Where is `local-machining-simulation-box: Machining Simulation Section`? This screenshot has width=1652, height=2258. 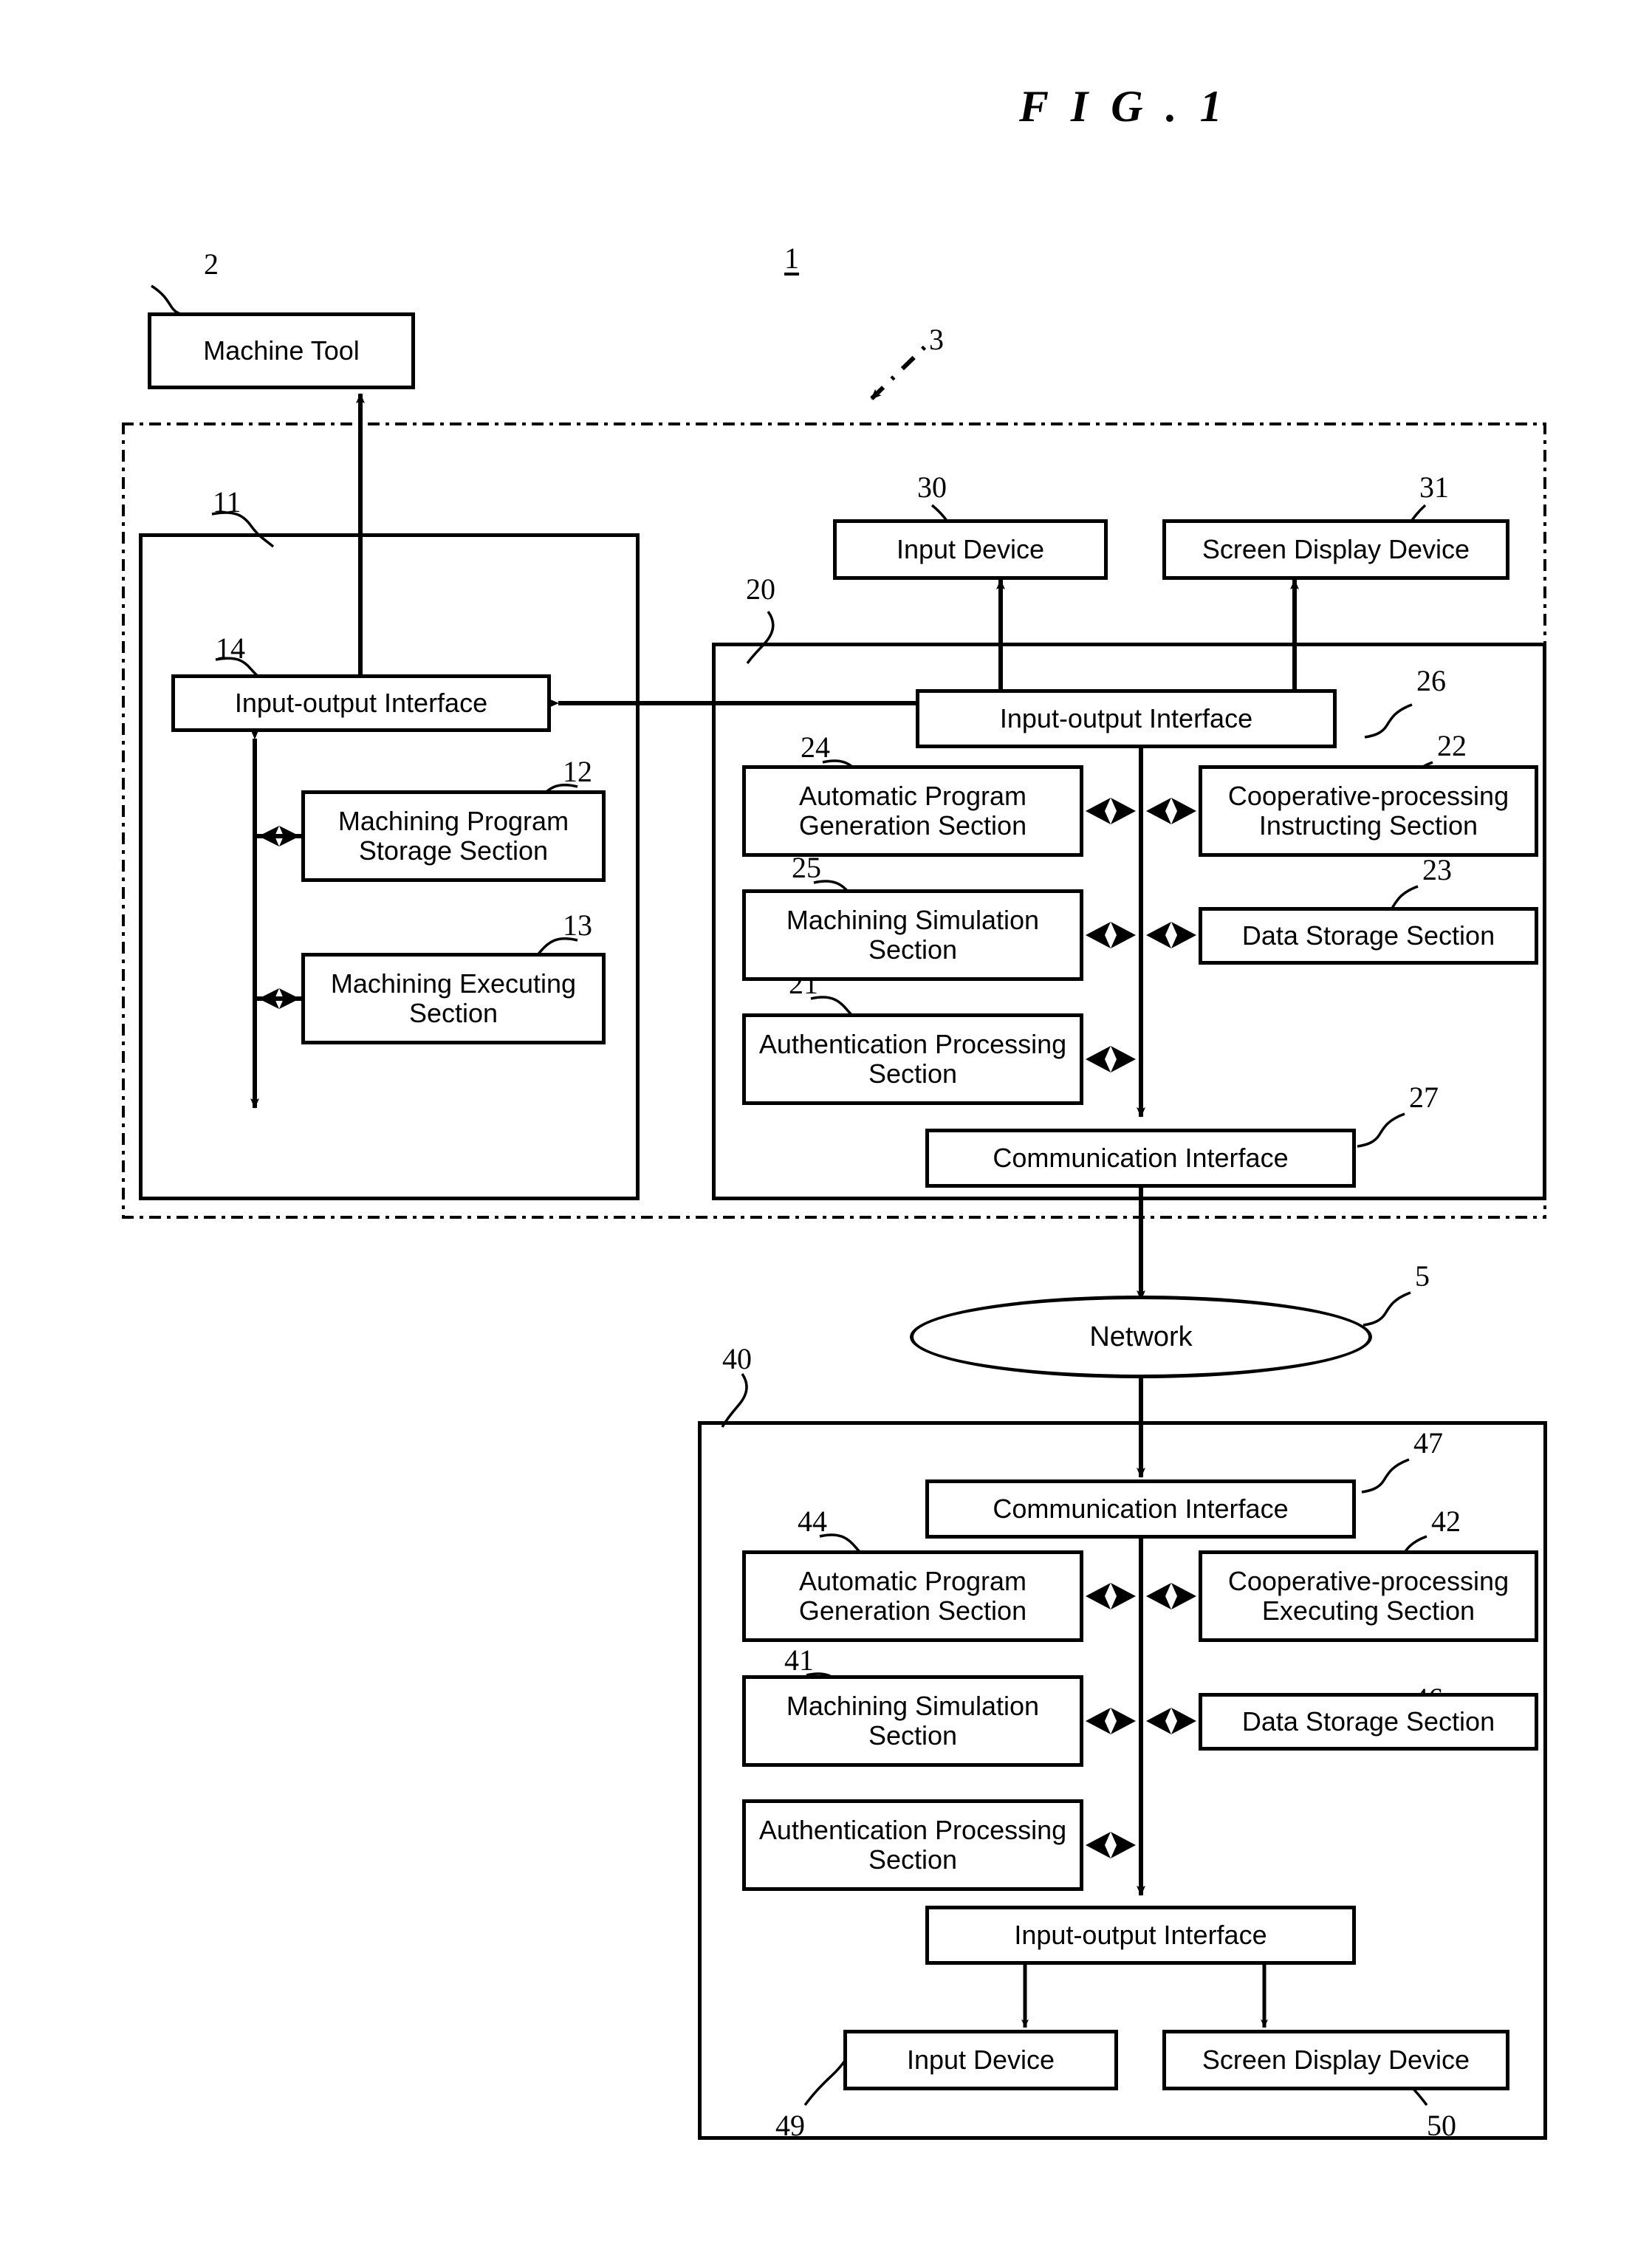
local-machining-simulation-box: Machining Simulation Section is located at coordinates (912, 935).